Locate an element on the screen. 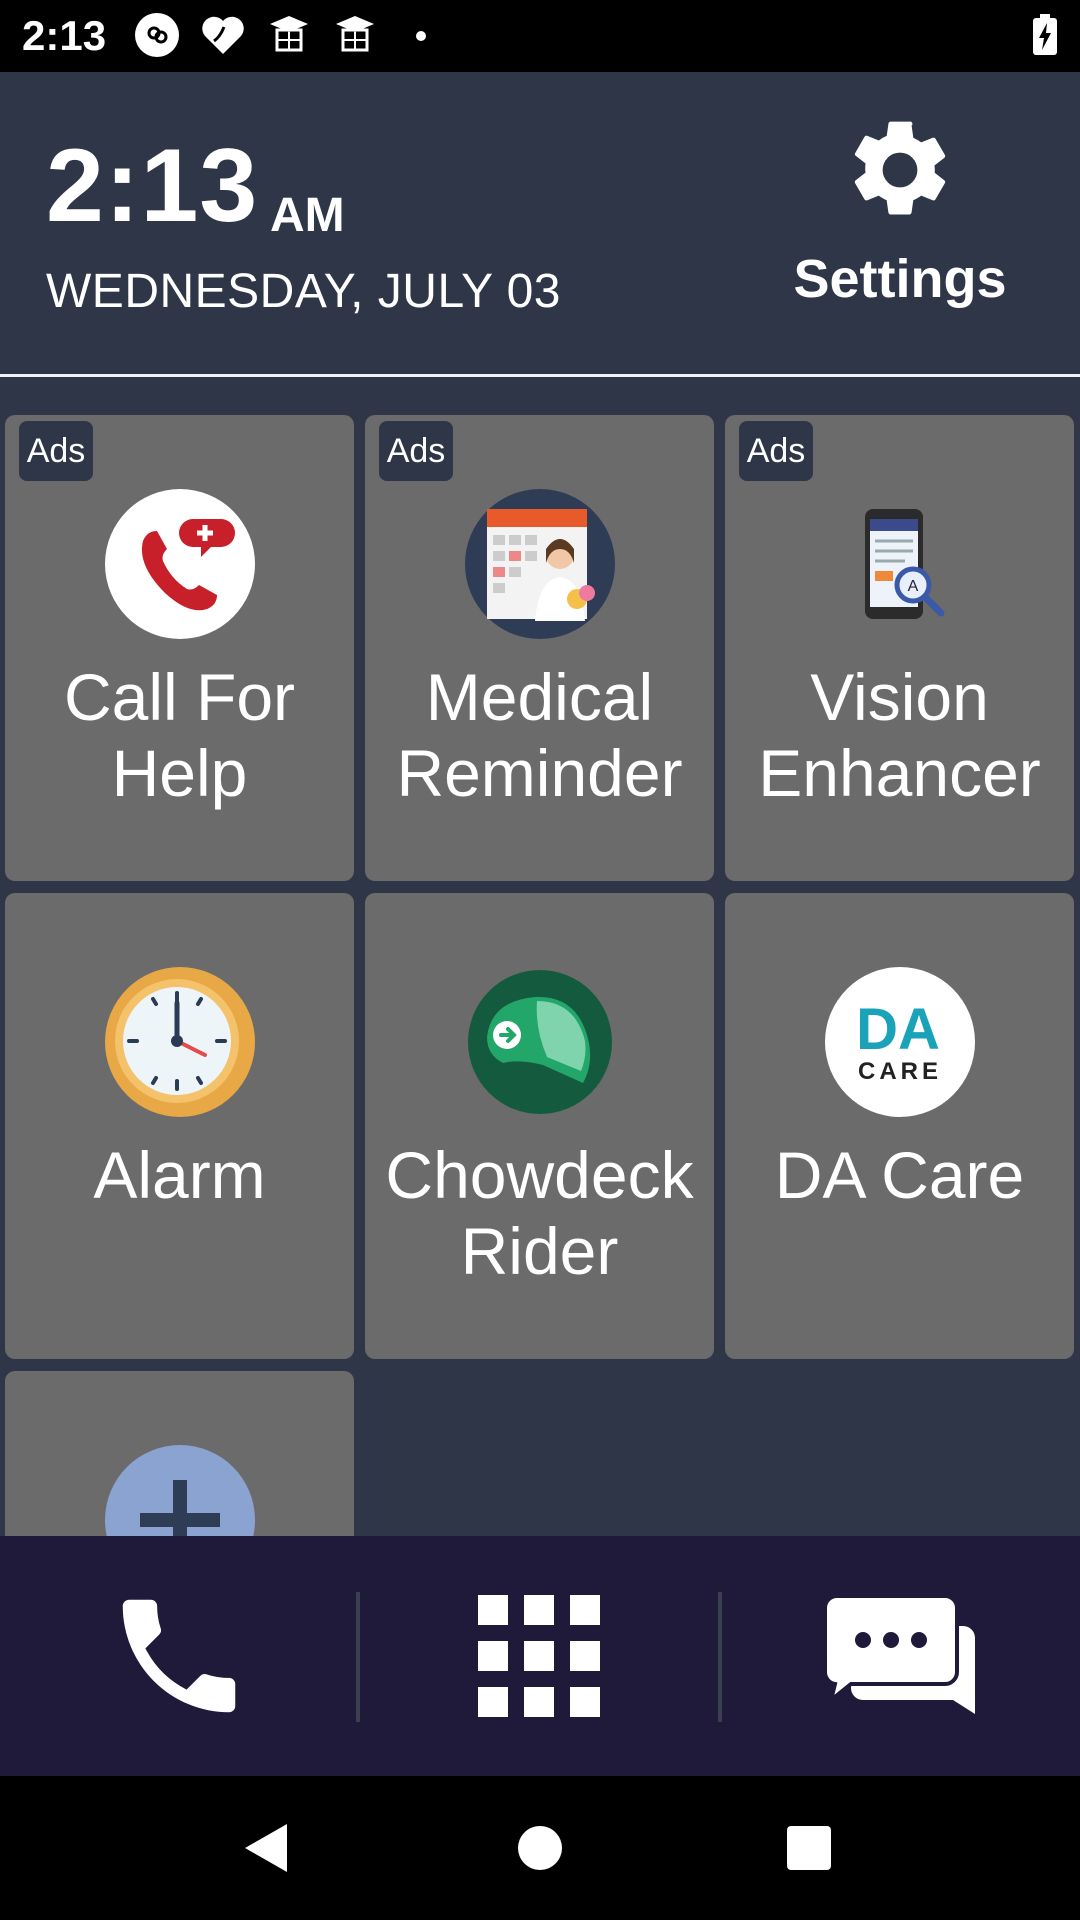 This screenshot has height=1920, width=1080. status-time: 2:13 is located at coordinates (64, 35).